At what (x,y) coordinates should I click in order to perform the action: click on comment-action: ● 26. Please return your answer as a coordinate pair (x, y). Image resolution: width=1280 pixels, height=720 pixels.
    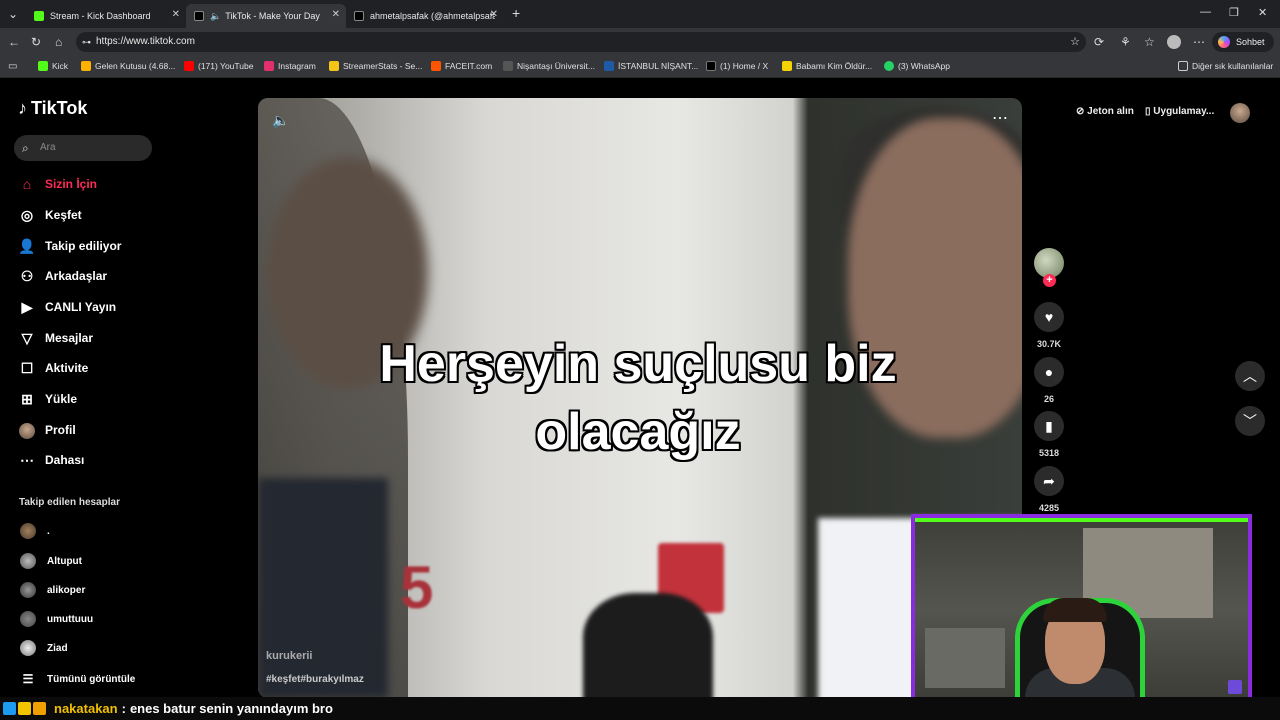
    Looking at the image, I should click on (1049, 380).